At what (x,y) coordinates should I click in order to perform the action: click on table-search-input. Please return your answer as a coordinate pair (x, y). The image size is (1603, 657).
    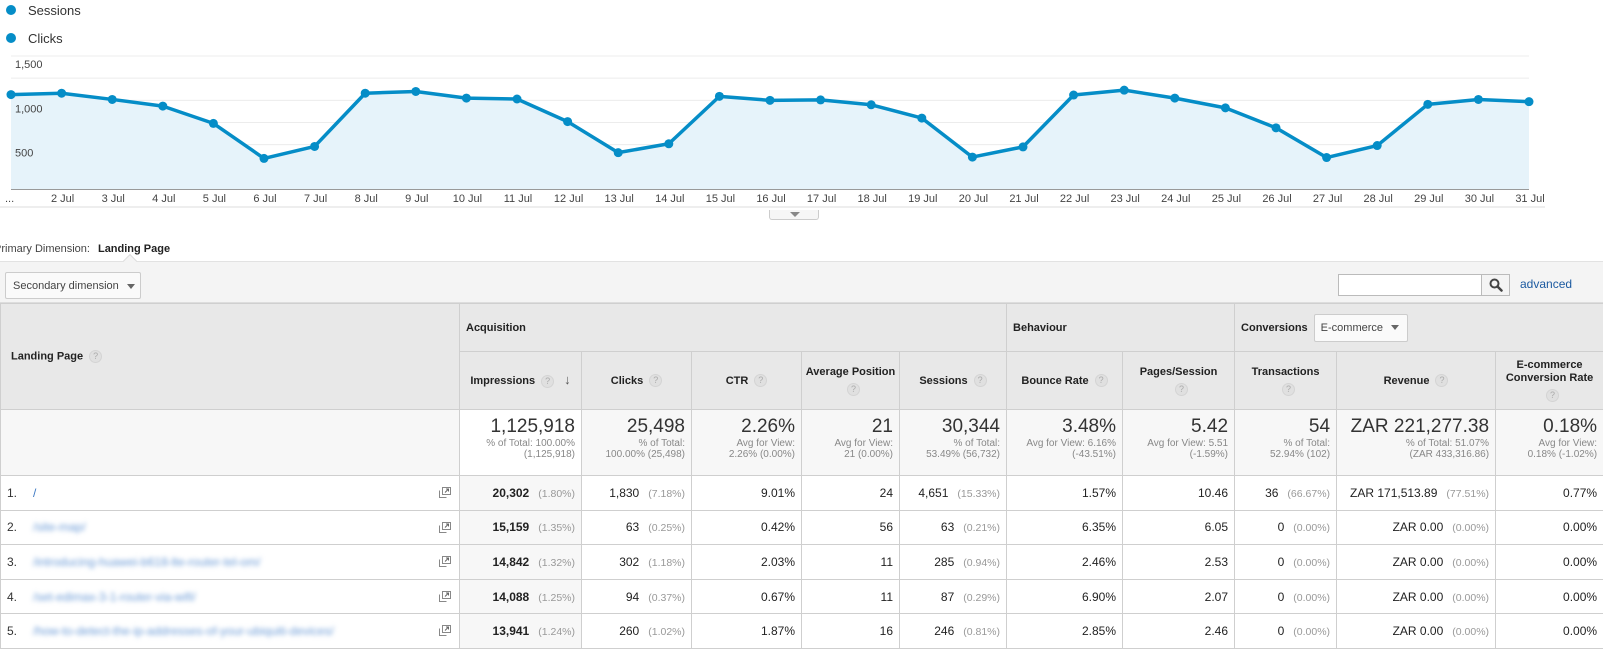
    Looking at the image, I should click on (1410, 285).